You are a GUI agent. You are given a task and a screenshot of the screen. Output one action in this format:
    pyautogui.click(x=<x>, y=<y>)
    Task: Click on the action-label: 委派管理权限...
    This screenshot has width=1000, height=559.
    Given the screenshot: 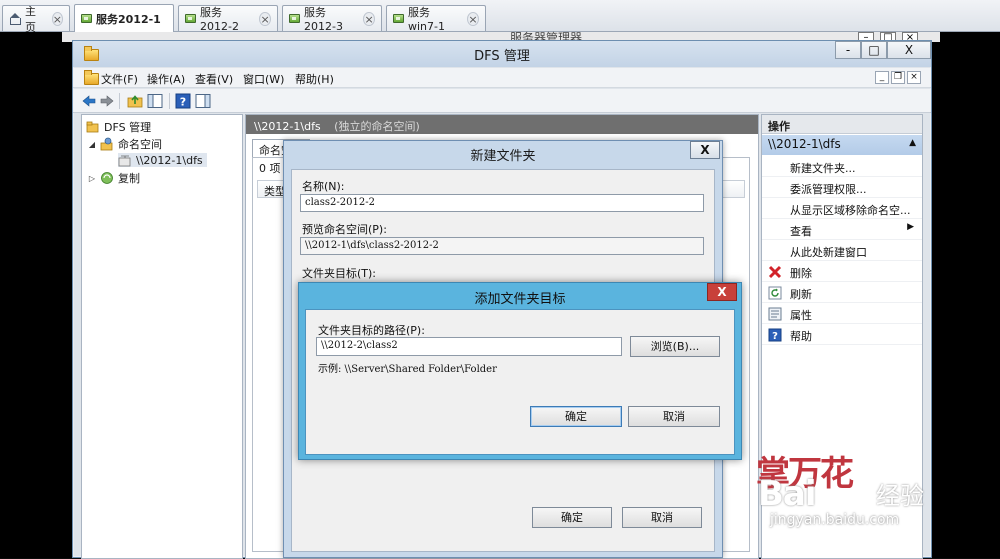 What is the action you would take?
    pyautogui.click(x=828, y=189)
    